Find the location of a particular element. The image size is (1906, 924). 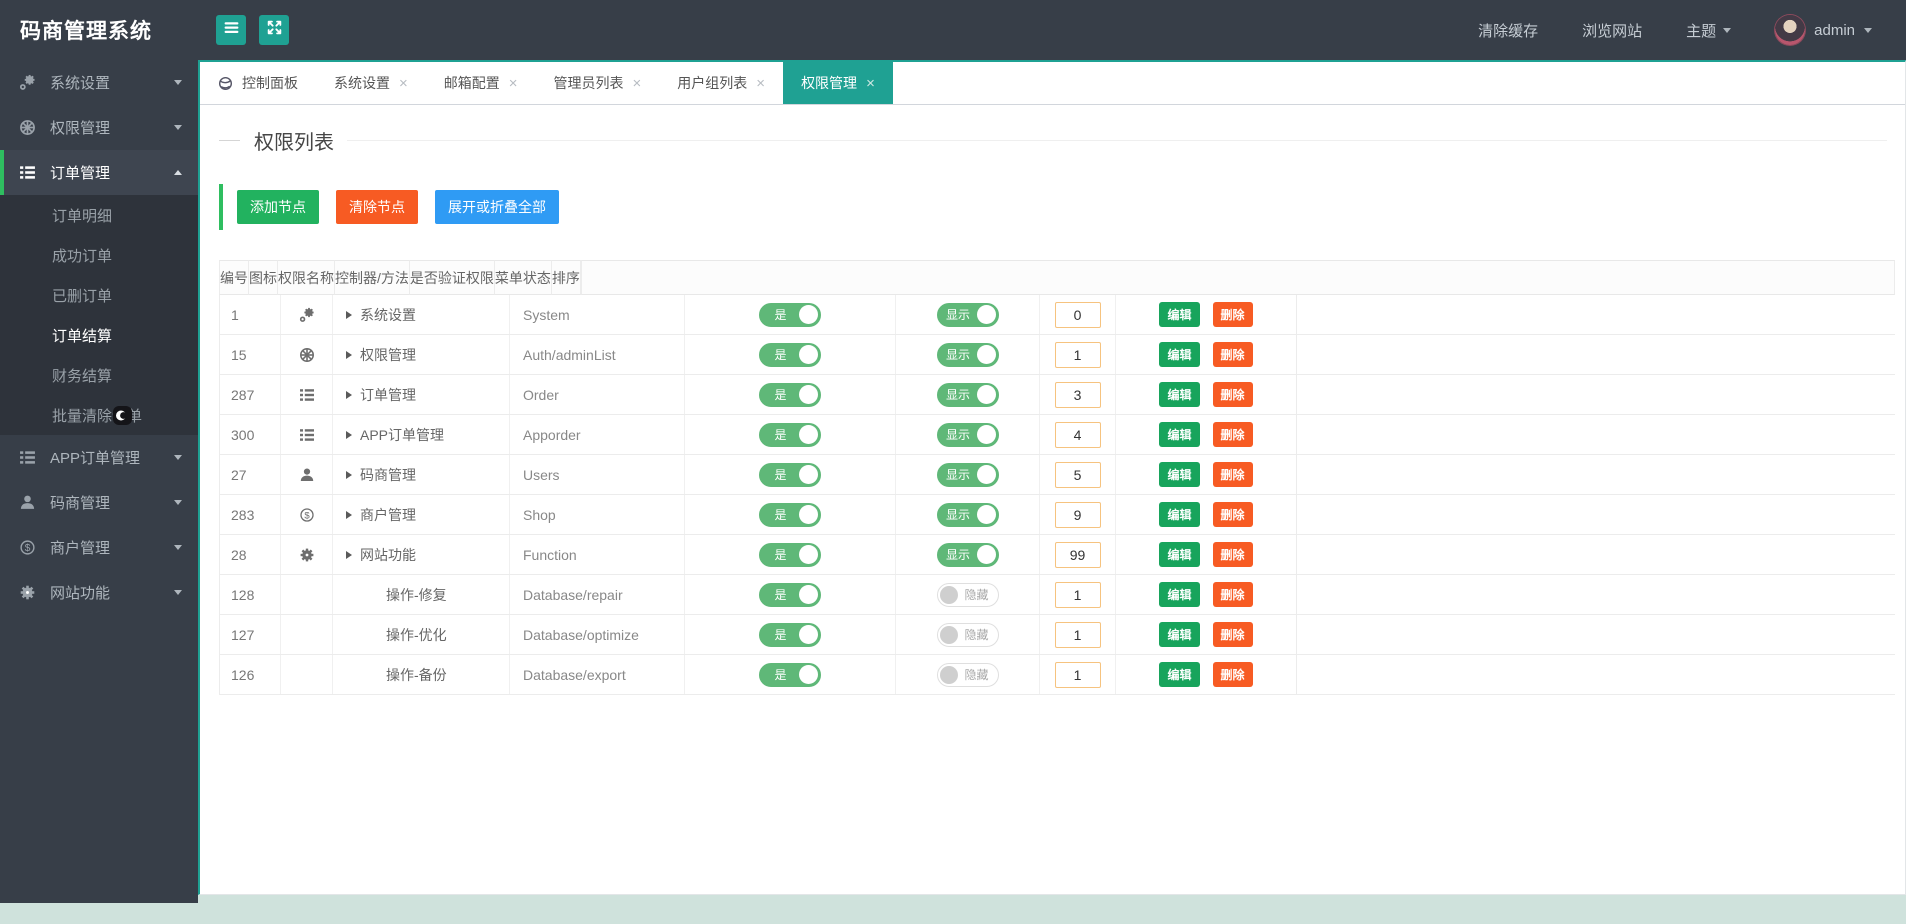

sidebar-subitem: 订单明细 is located at coordinates (99, 215).